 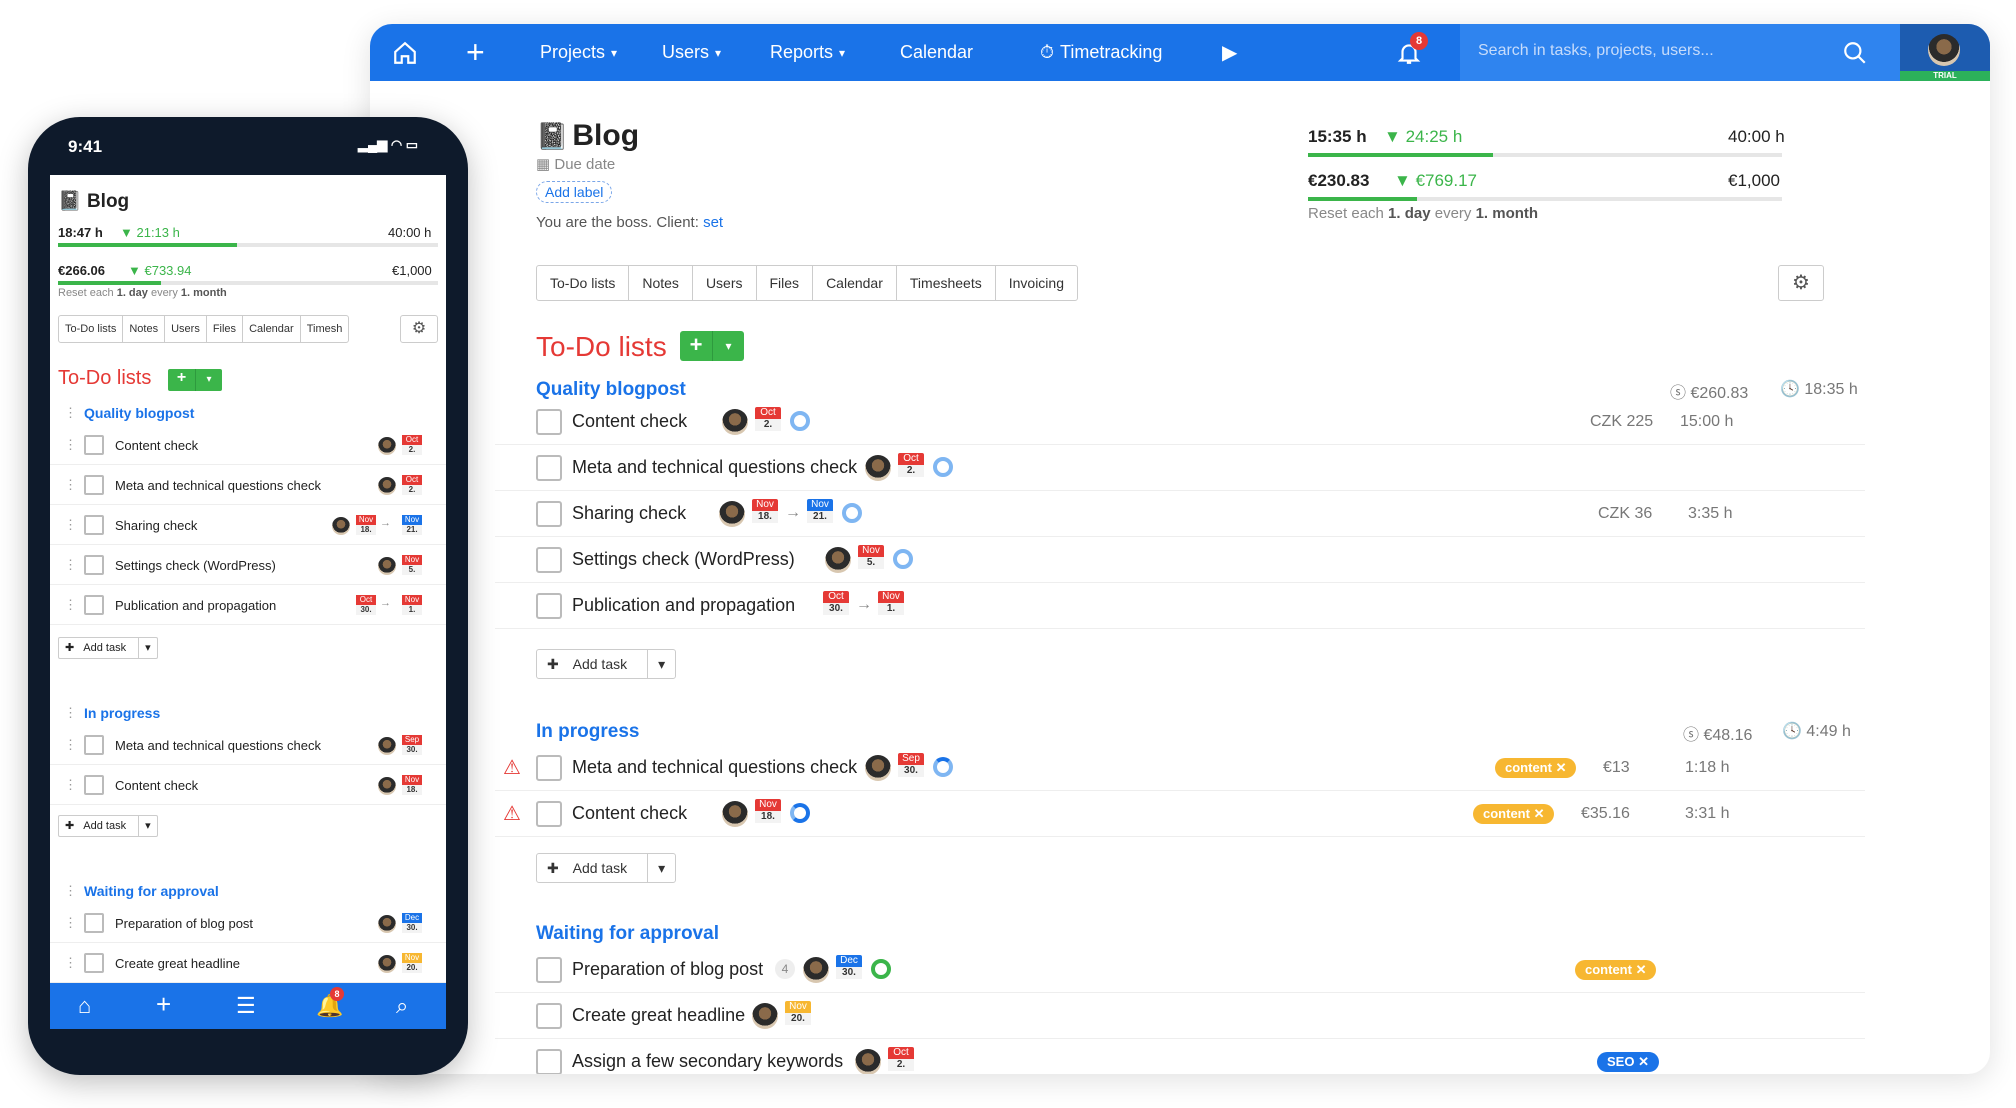 What do you see at coordinates (1945, 52) in the screenshot?
I see `user-avatar: TRIAL` at bounding box center [1945, 52].